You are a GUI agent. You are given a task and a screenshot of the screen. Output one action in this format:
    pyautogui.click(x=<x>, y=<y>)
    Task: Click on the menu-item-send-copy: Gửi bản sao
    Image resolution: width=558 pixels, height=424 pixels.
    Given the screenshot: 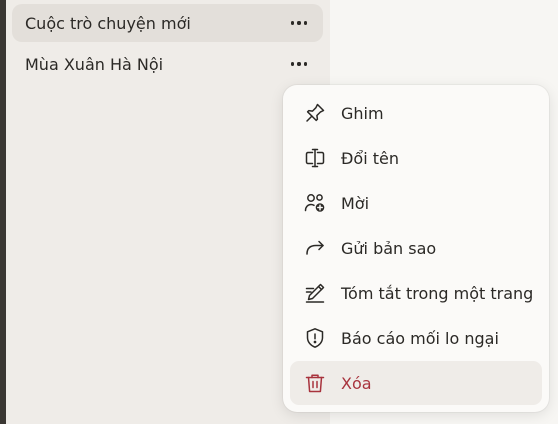 What is the action you would take?
    pyautogui.click(x=416, y=248)
    